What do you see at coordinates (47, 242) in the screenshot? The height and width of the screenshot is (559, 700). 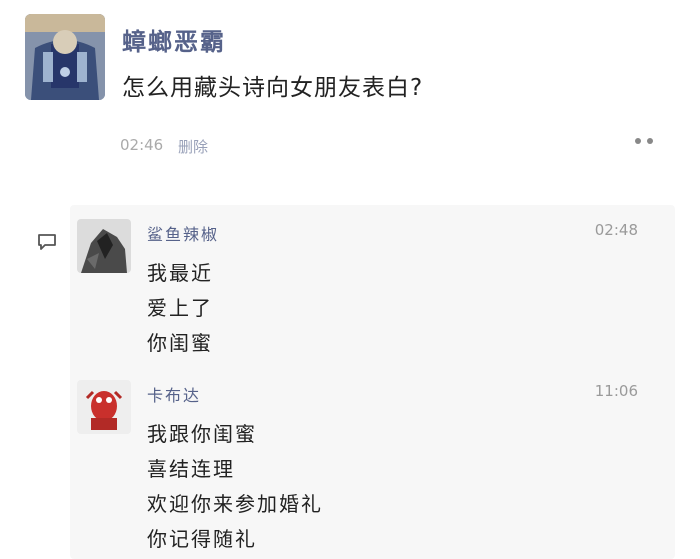 I see `comment-bubble-icon` at bounding box center [47, 242].